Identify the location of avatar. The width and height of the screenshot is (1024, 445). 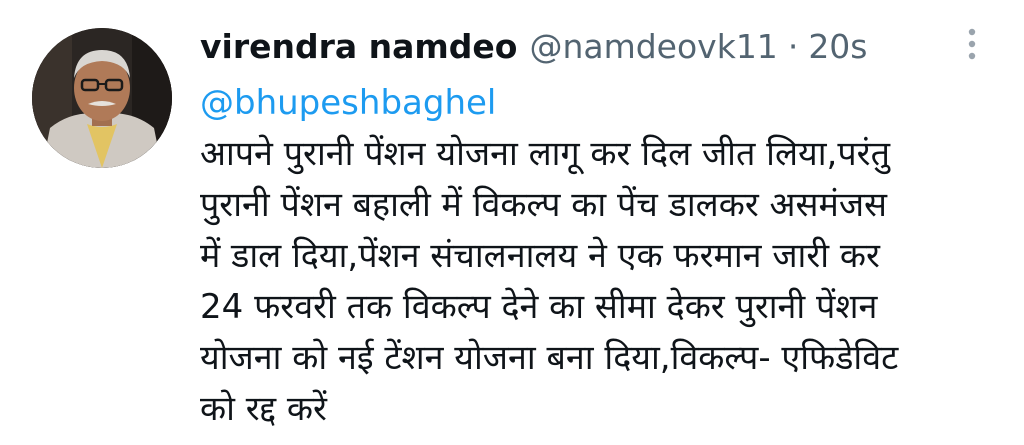
(102, 98).